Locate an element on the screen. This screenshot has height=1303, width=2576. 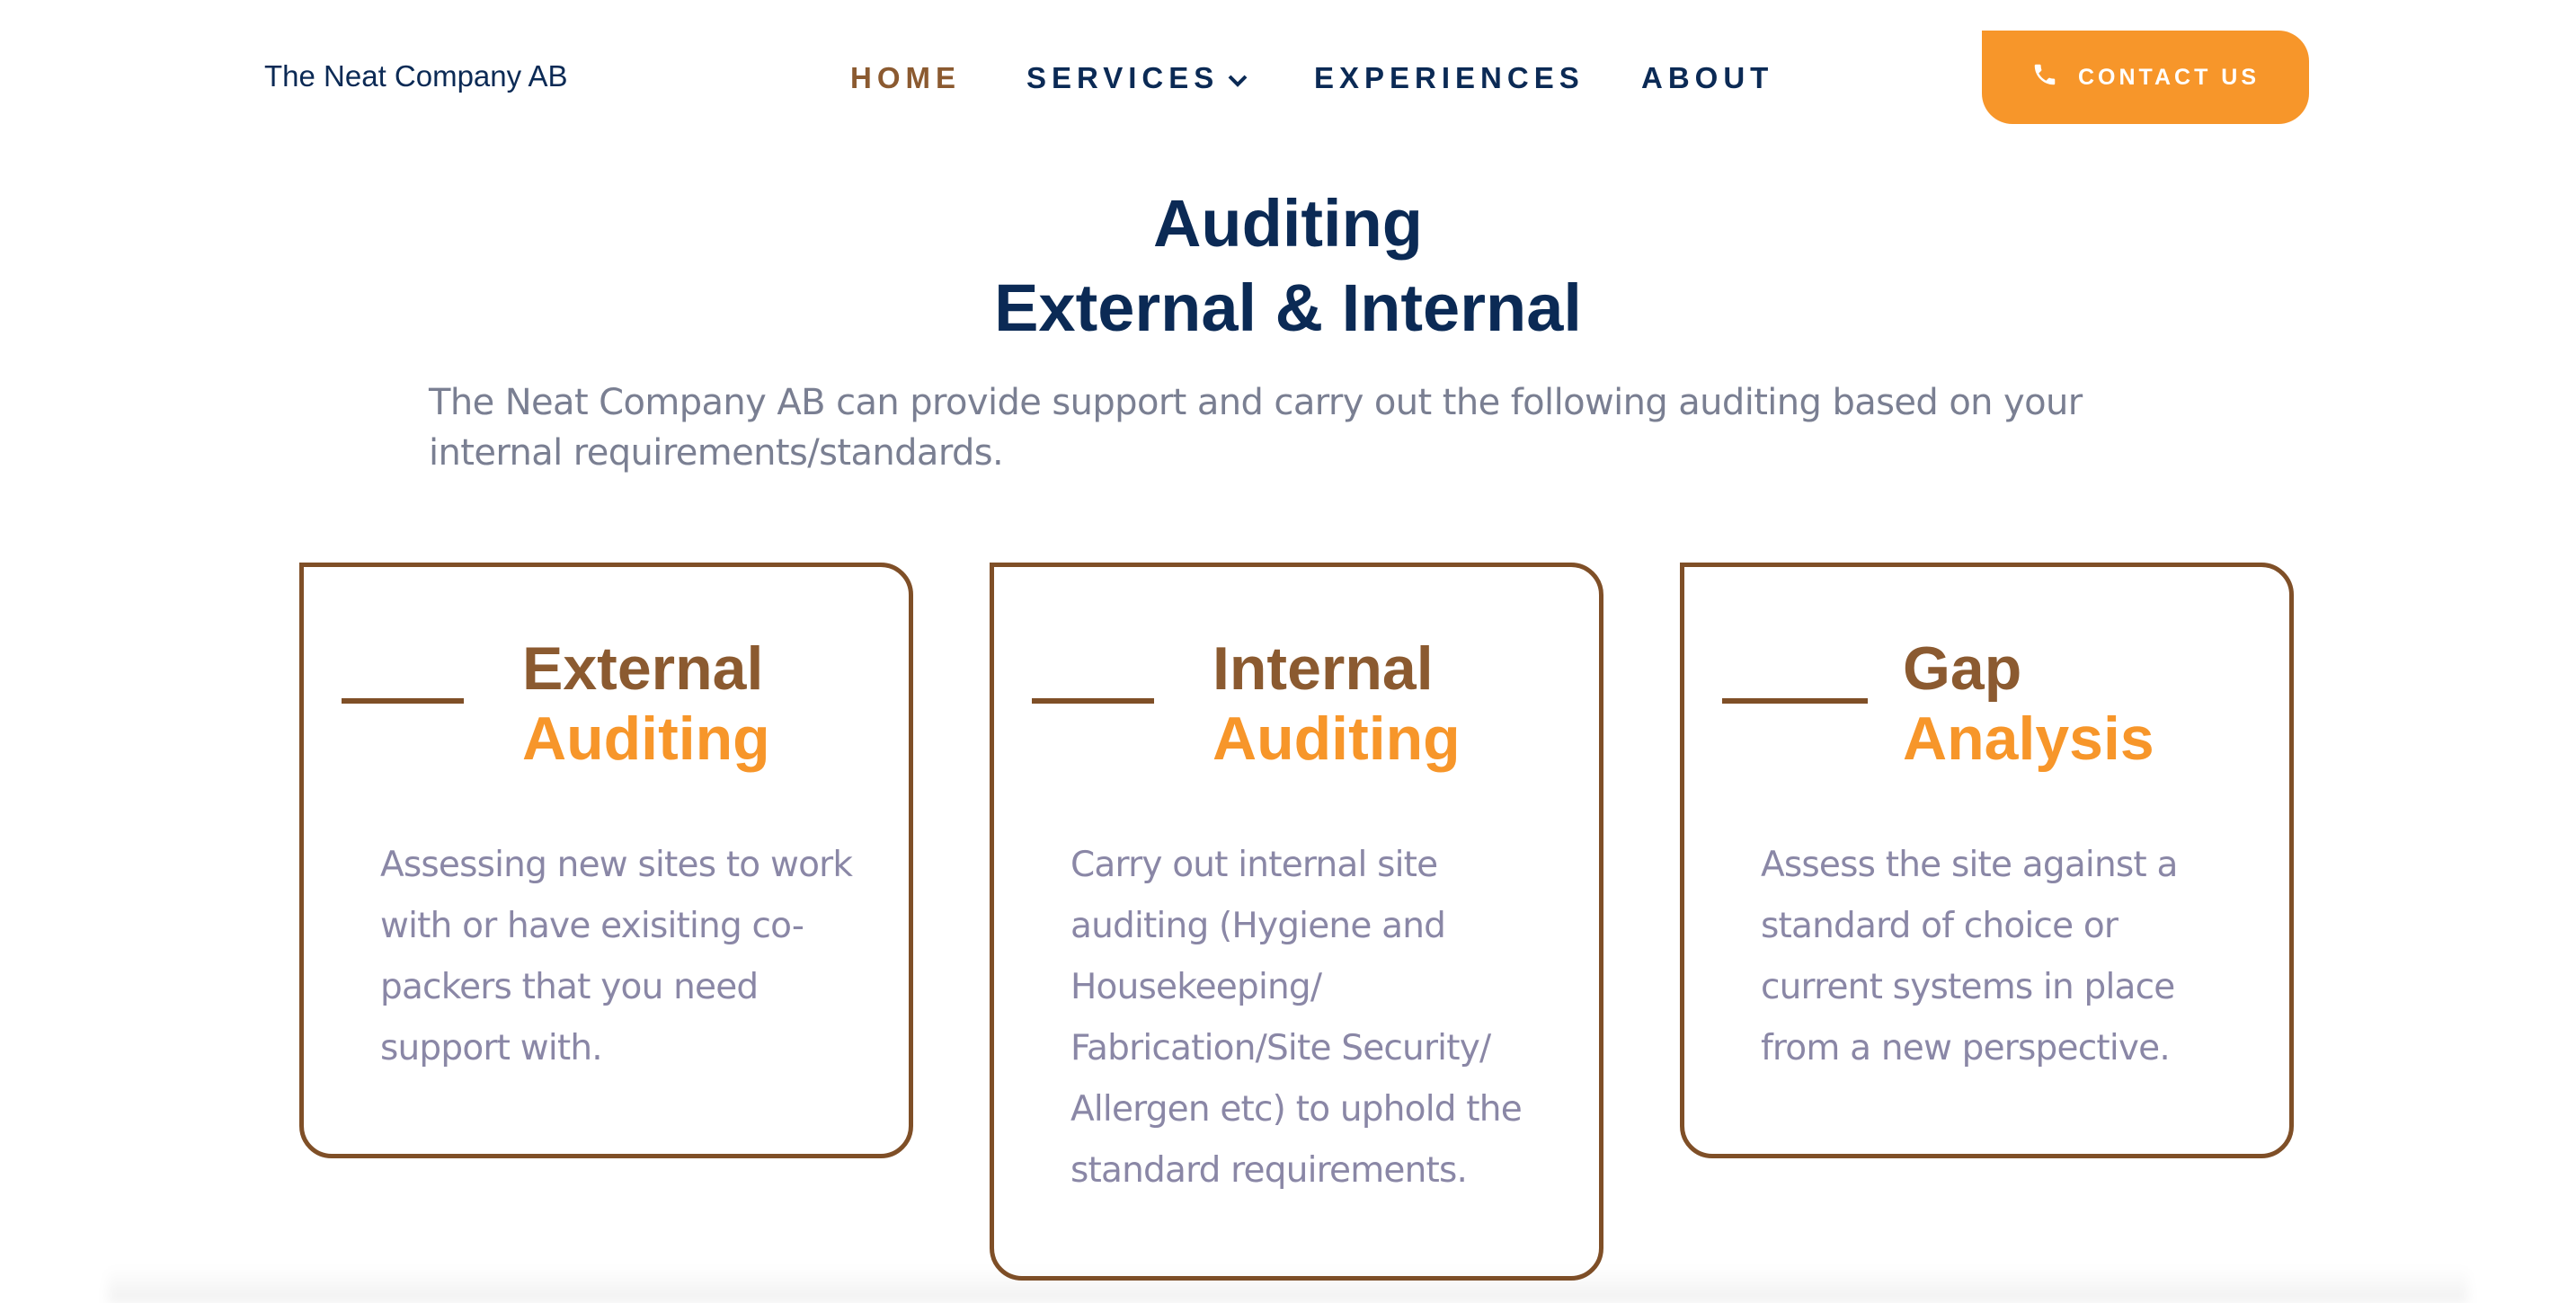
card-heading-line1: External is located at coordinates (643, 668).